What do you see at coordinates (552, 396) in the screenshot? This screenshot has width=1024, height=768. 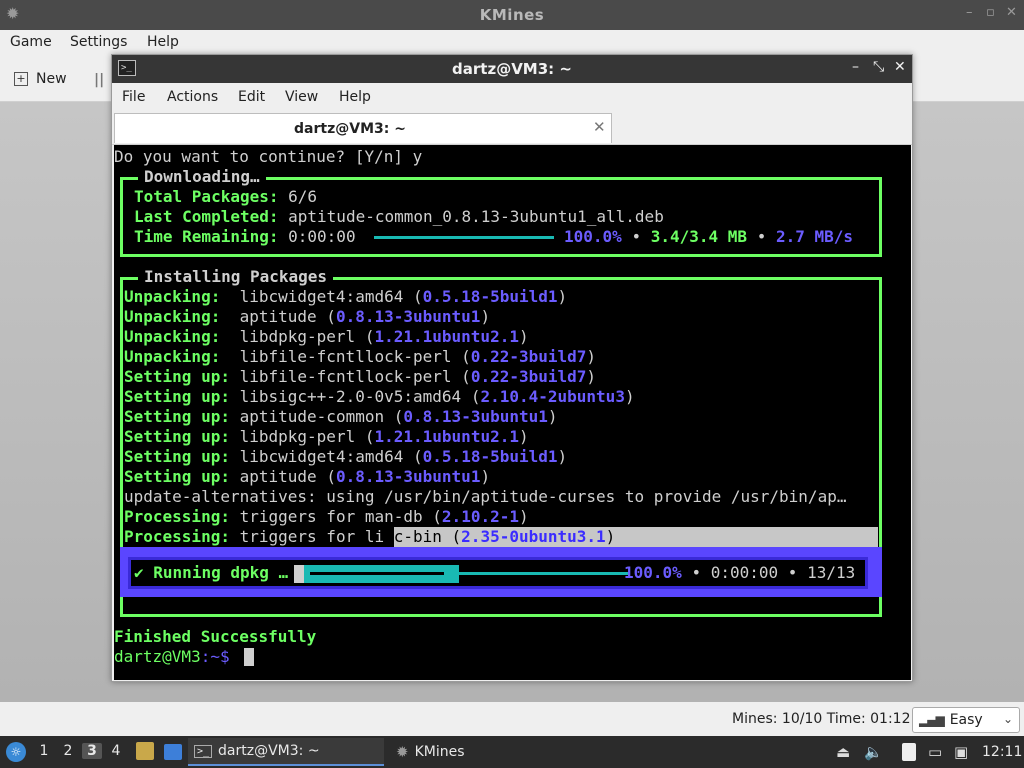 I see `install-version: 2.10.4-2ubuntu3` at bounding box center [552, 396].